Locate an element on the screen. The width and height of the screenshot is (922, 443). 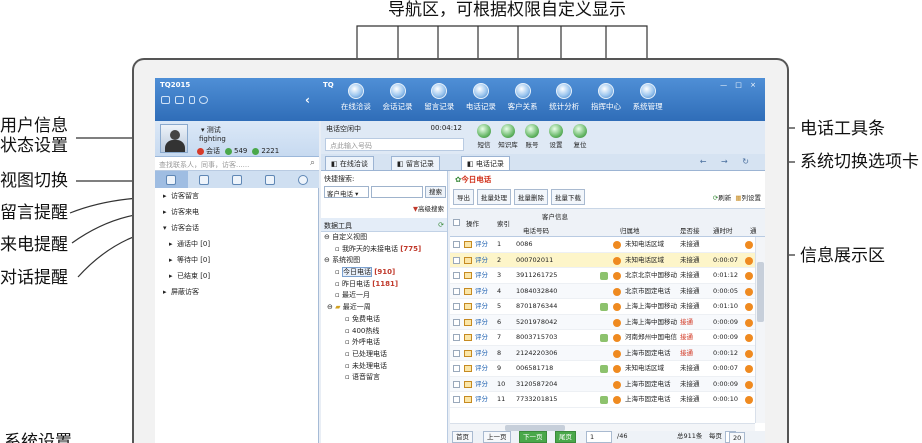
quick-search-input is located at coordinates (397, 192).